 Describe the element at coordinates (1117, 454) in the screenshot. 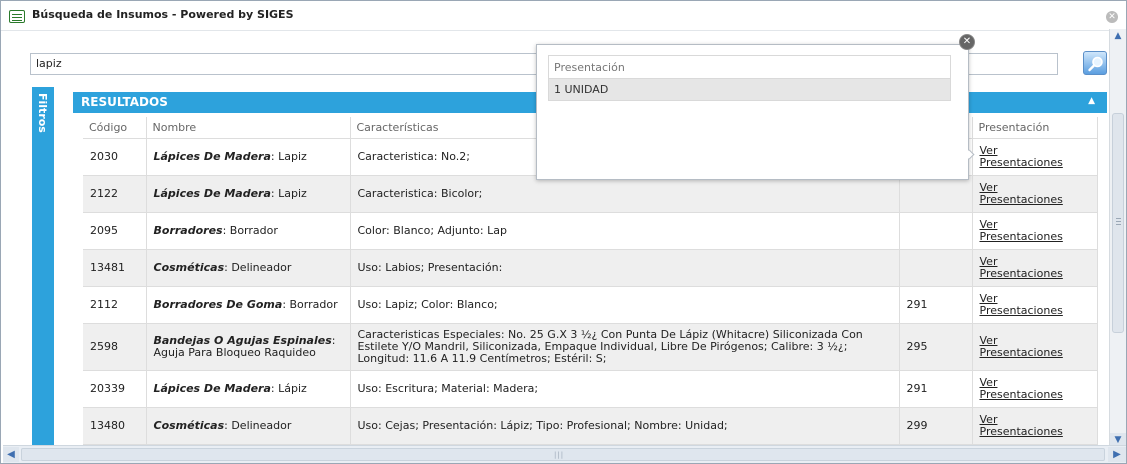

I see `scroll-right-icon: ▶` at that location.